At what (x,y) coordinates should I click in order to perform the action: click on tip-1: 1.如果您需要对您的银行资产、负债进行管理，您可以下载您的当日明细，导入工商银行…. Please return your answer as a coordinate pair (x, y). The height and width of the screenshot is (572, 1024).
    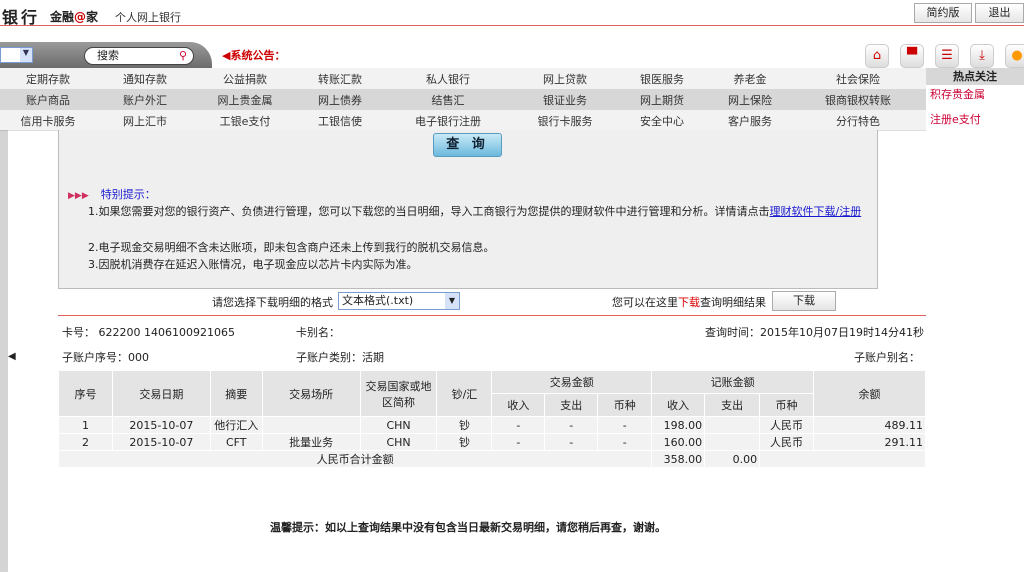
    Looking at the image, I should click on (468, 212).